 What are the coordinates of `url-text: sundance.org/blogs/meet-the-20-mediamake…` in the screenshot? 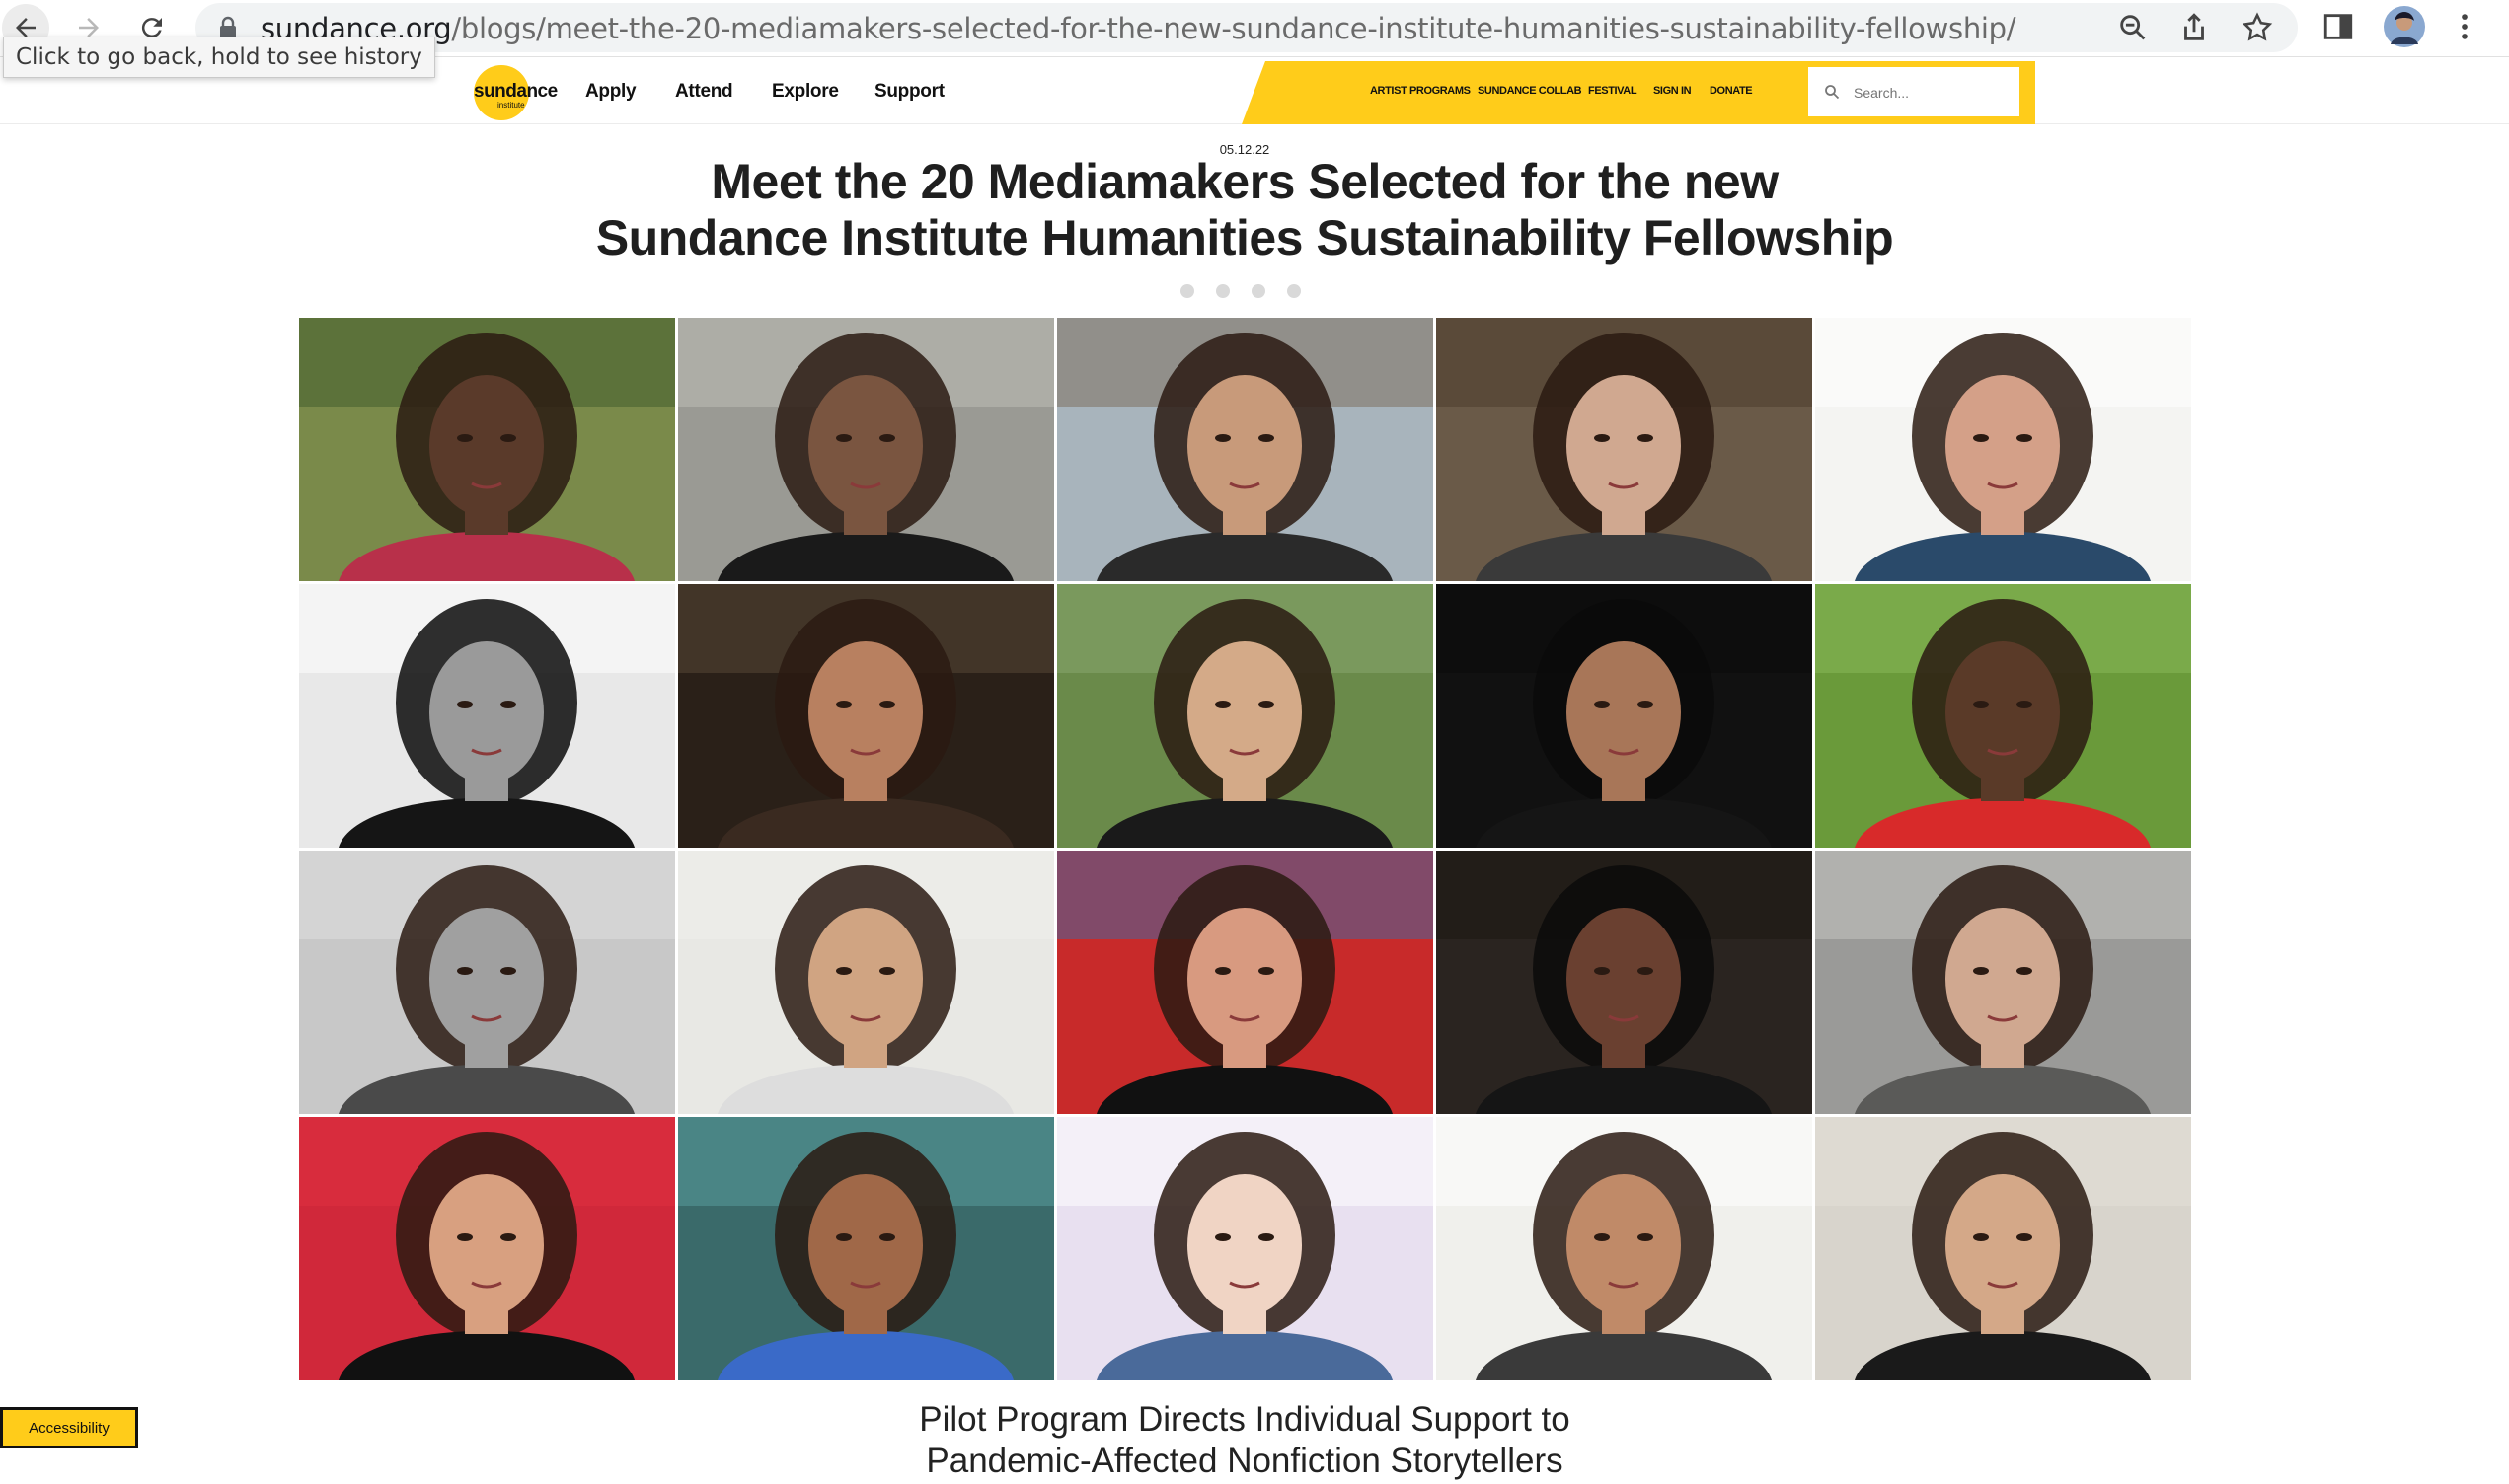 It's located at (1138, 28).